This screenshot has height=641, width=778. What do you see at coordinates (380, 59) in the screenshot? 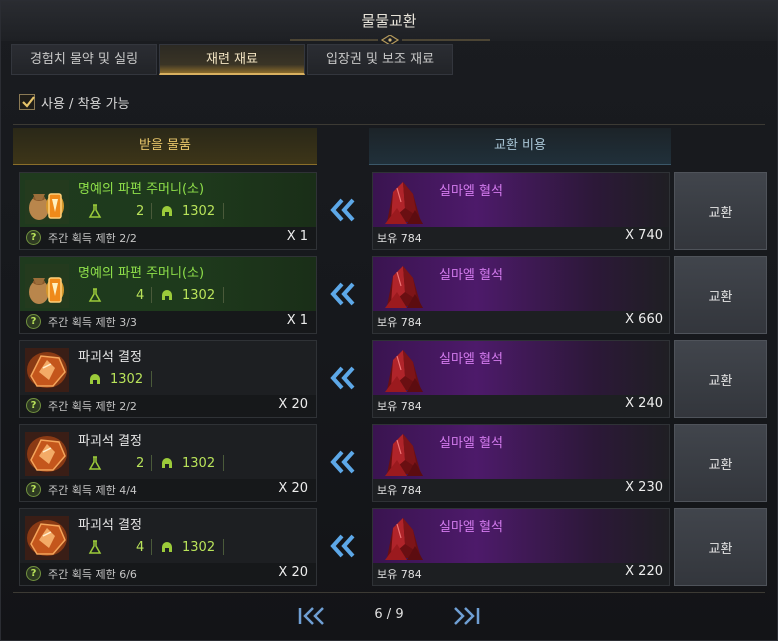
I see `tab-ticket-aux: 입장권 및 보조 재료` at bounding box center [380, 59].